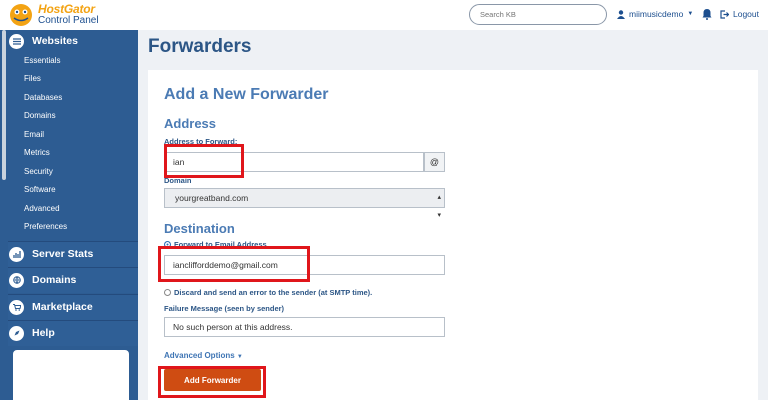 Image resolution: width=768 pixels, height=400 pixels. Describe the element at coordinates (4, 105) in the screenshot. I see `sidebar-scrollbar` at that location.